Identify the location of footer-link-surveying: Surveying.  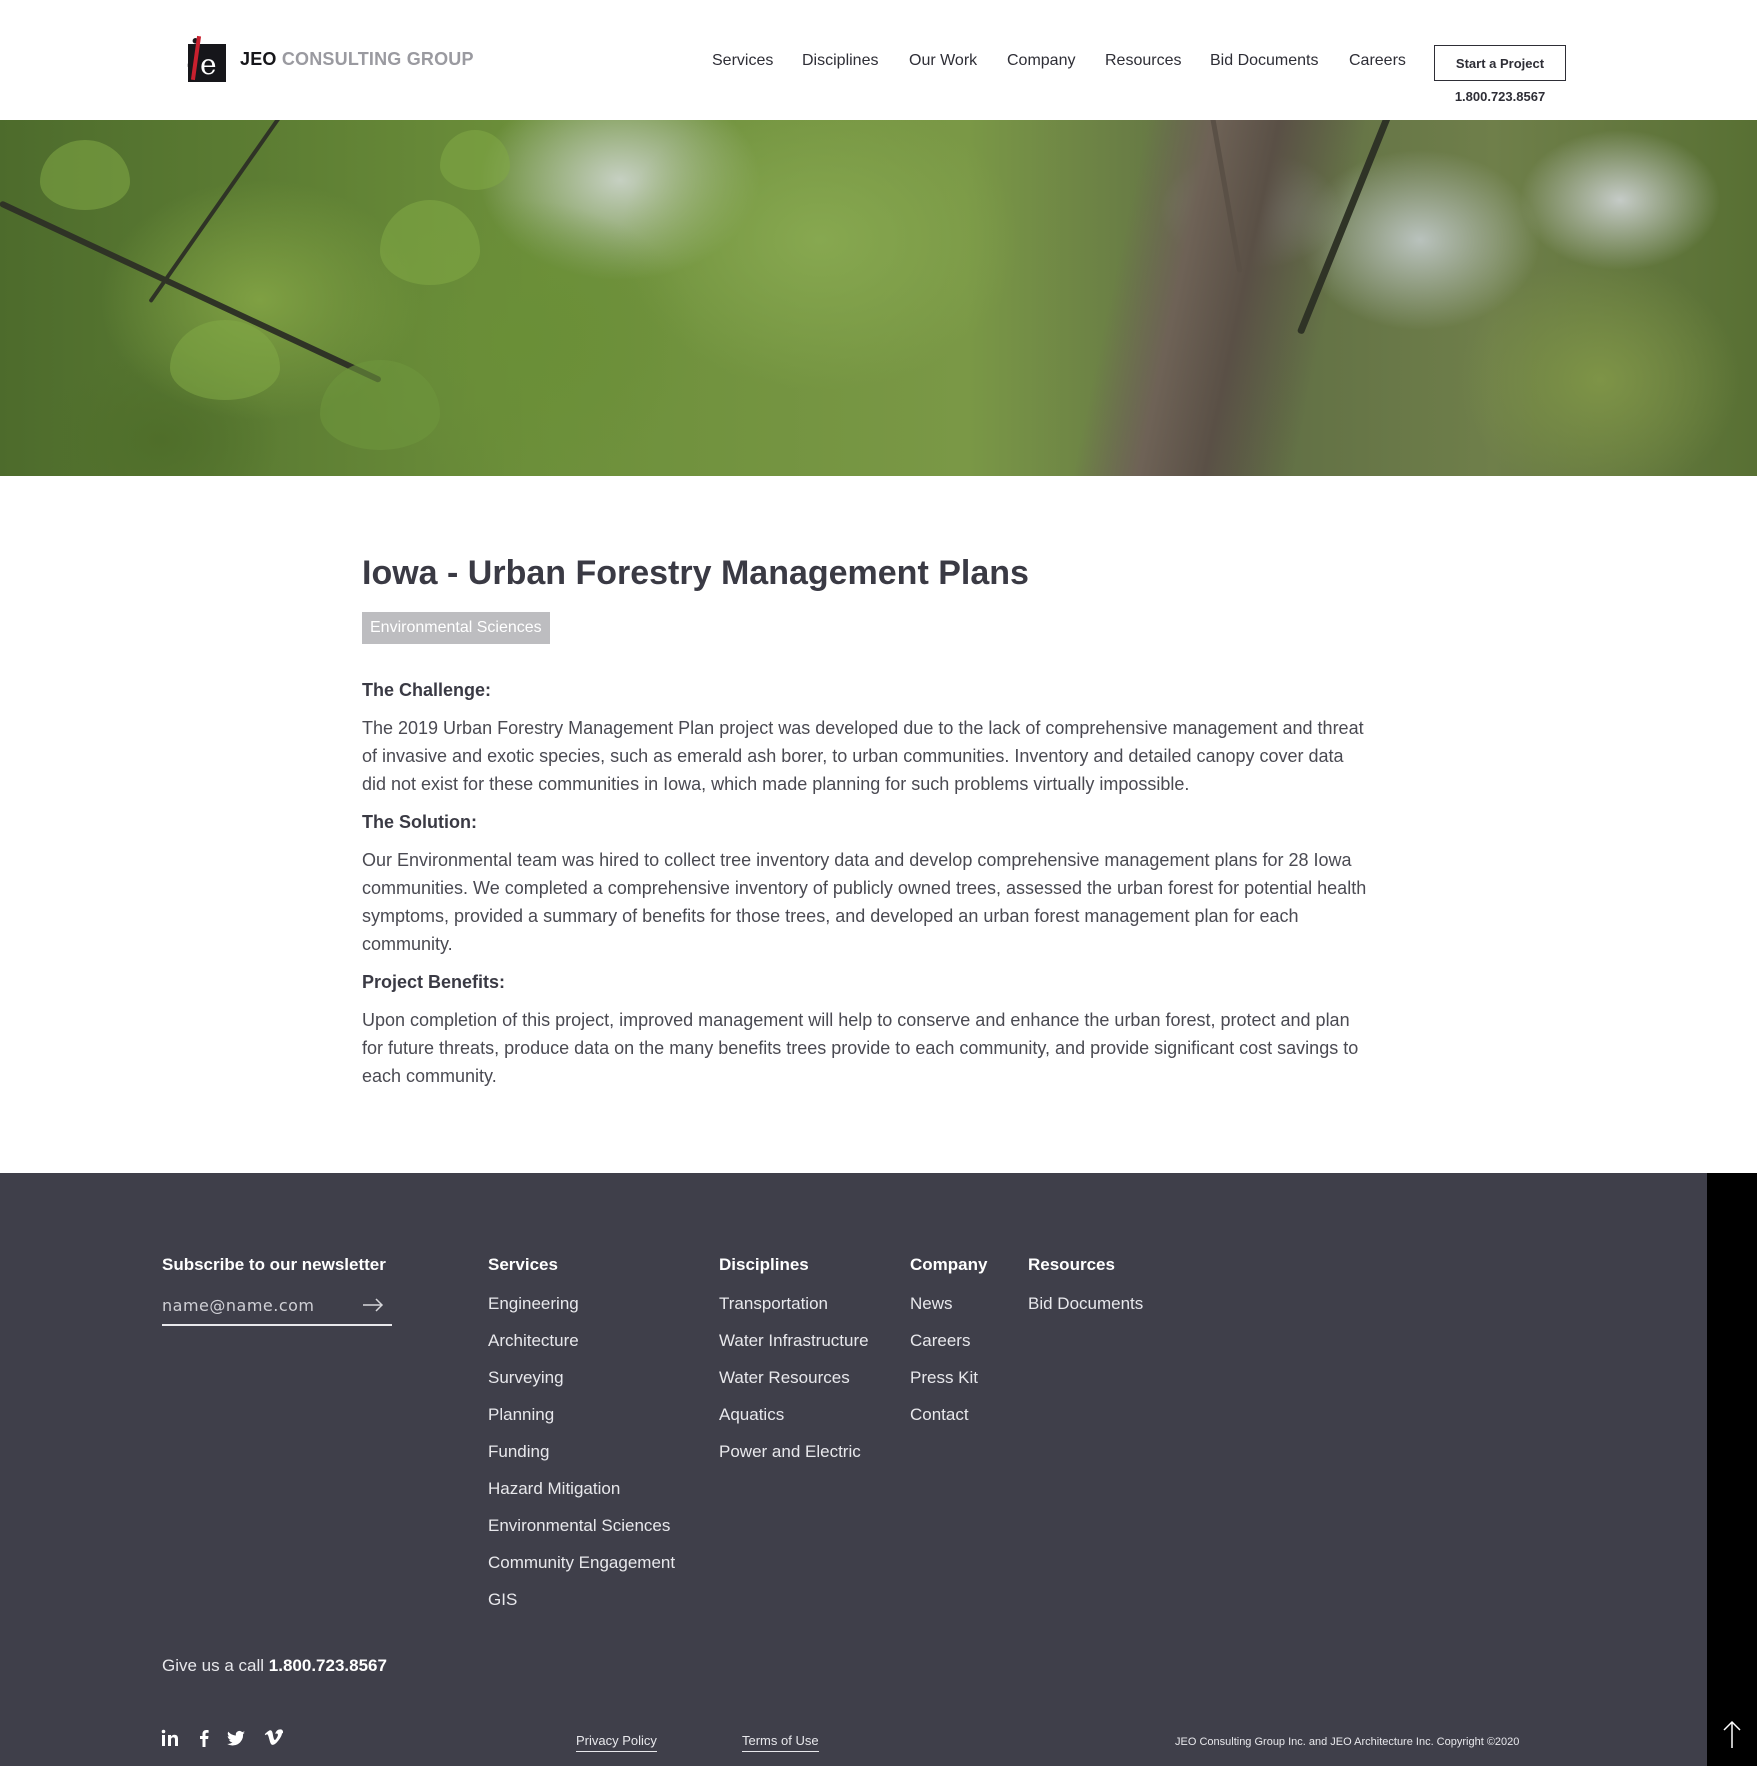
(526, 1378).